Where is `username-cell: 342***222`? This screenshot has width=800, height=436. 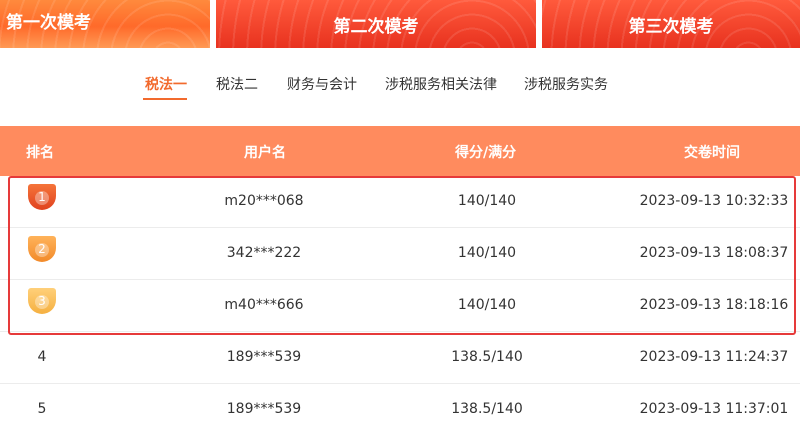
username-cell: 342***222 is located at coordinates (264, 253).